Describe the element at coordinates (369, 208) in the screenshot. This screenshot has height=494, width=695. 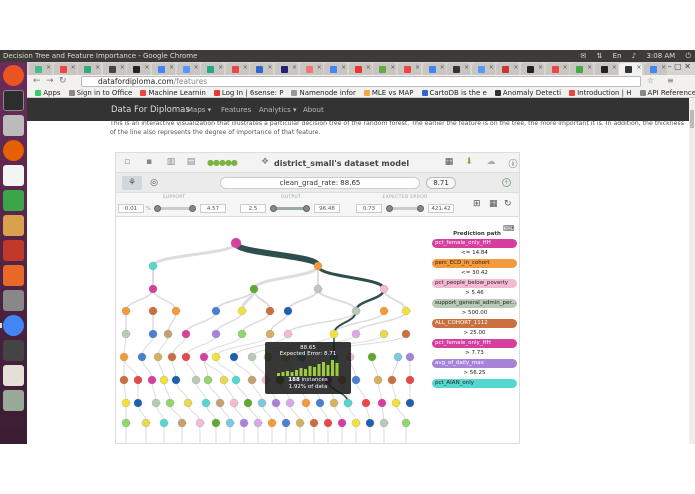
I see `filter-min: 0.73` at that location.